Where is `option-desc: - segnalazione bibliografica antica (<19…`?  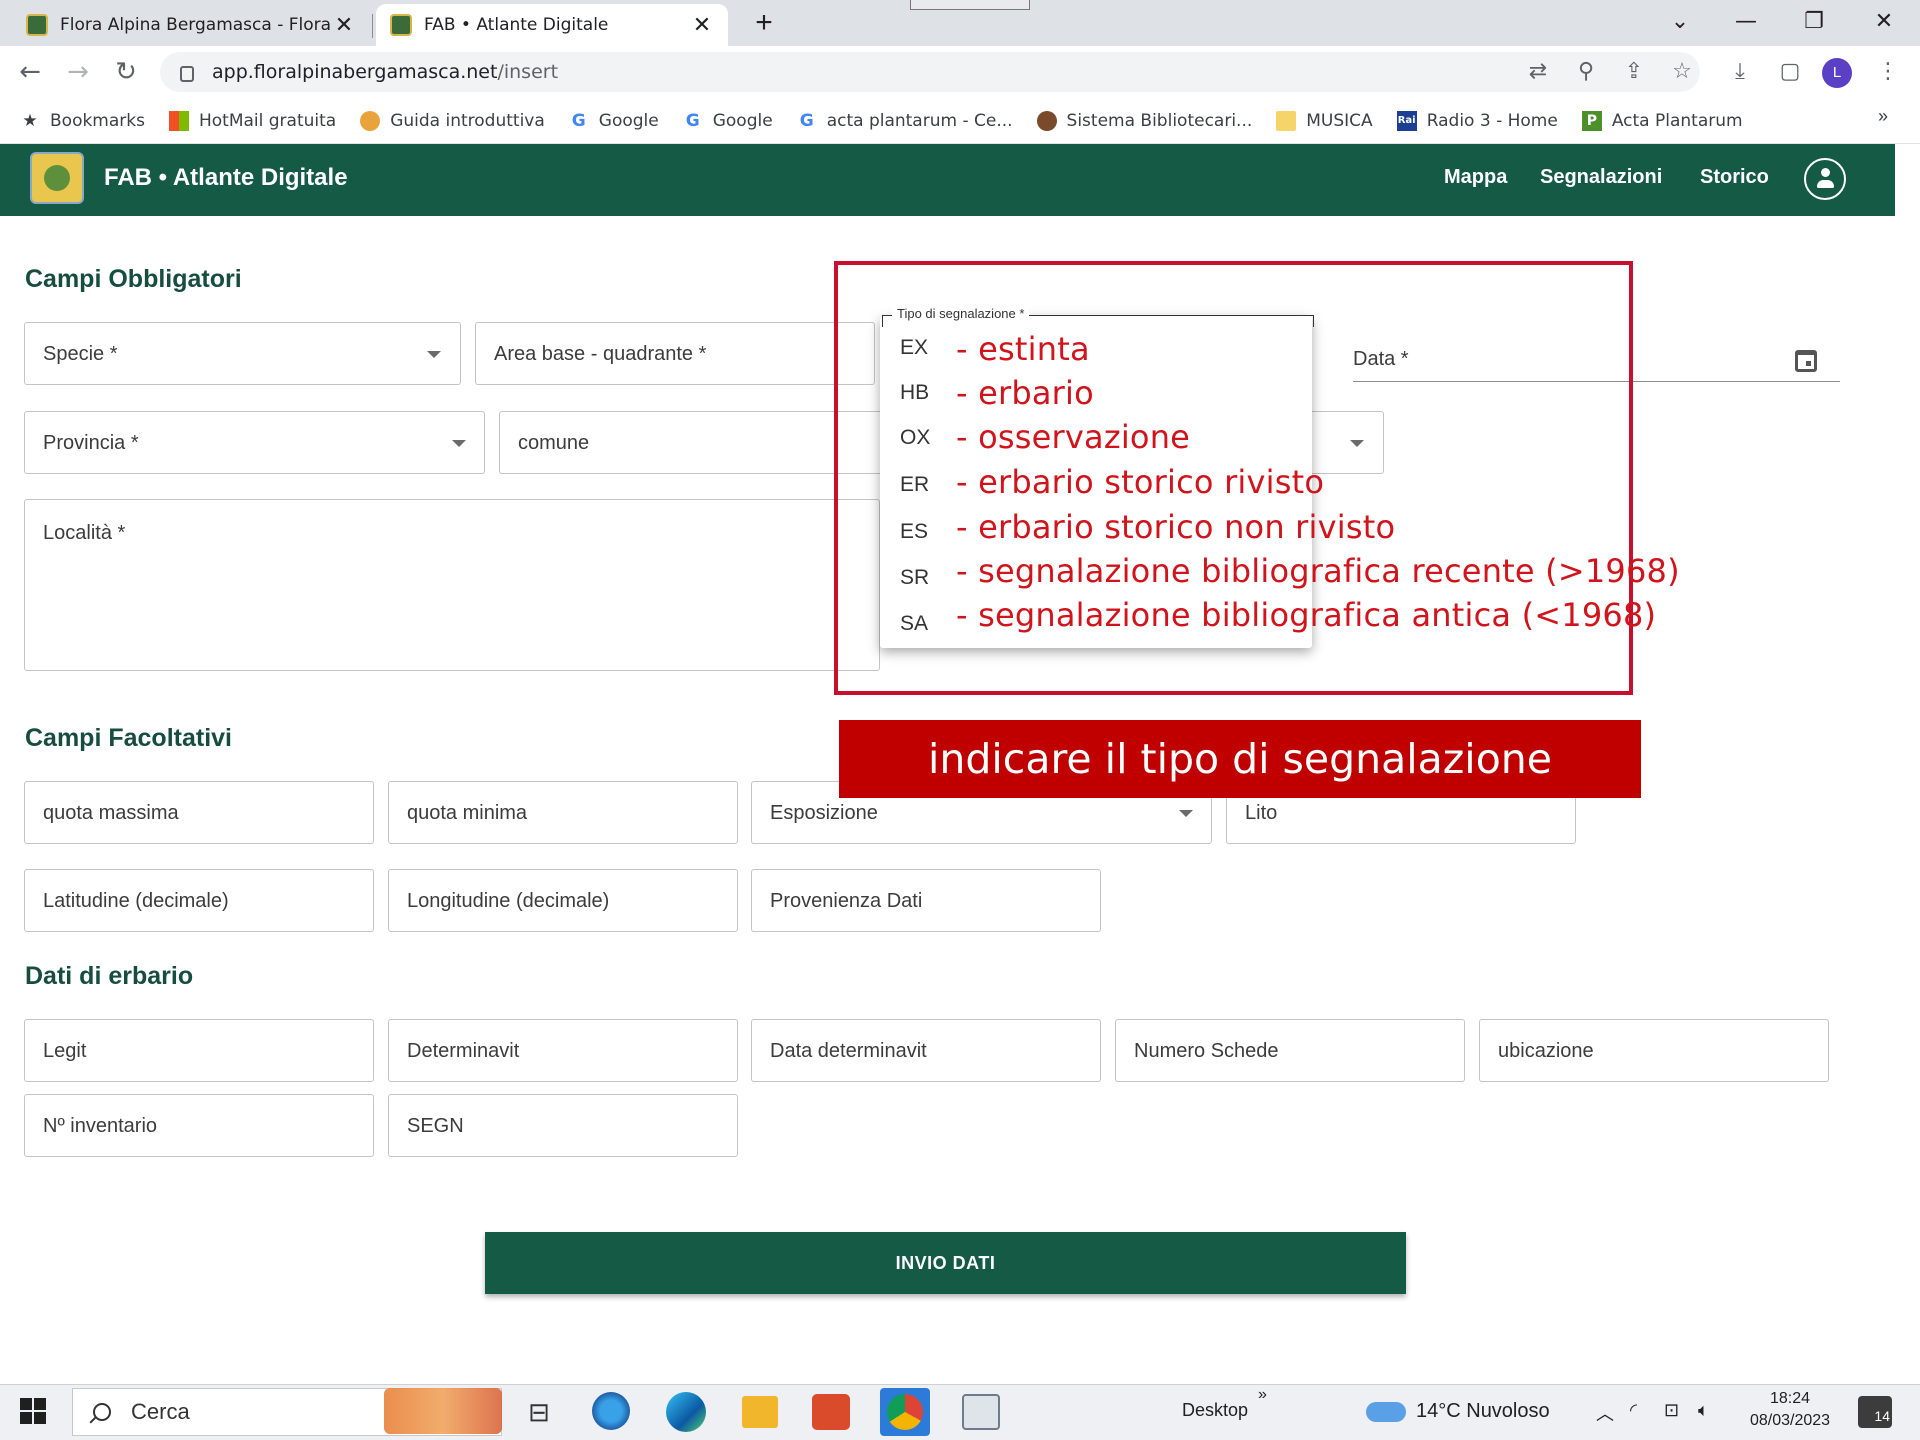
option-desc: - segnalazione bibliografica antica (<19… is located at coordinates (1306, 615).